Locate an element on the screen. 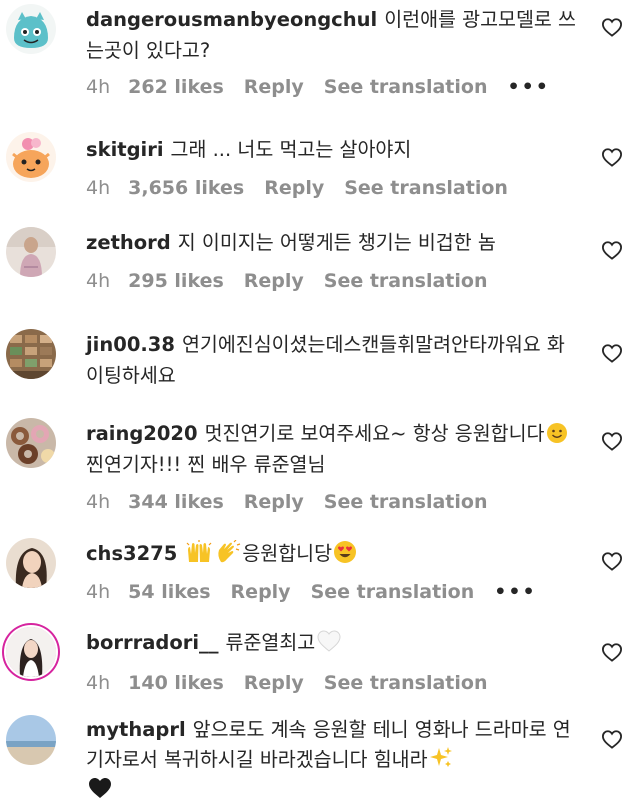 The image size is (640, 806). comment-text: skitgiri 그래 ... 너도 먹고는 살아야지 is located at coordinates (331, 149).